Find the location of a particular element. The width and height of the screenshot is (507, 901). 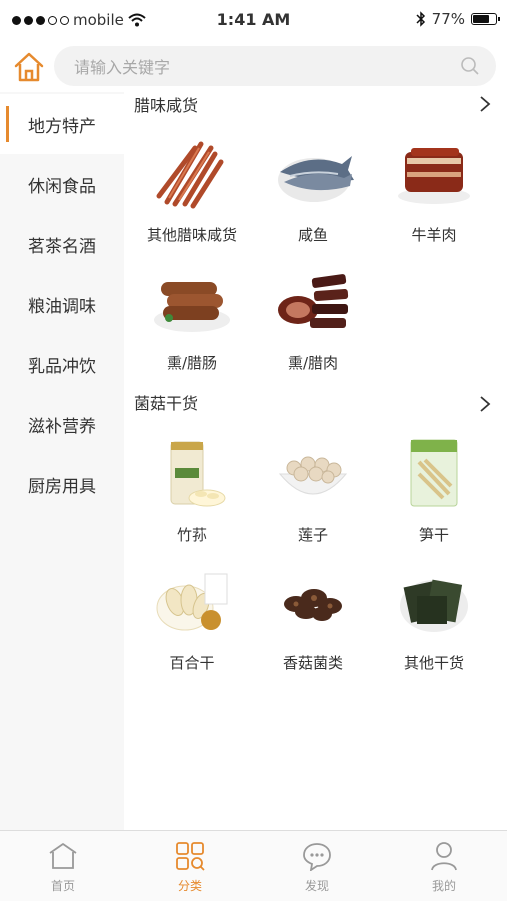

status-right: 77% is located at coordinates (458, 19).